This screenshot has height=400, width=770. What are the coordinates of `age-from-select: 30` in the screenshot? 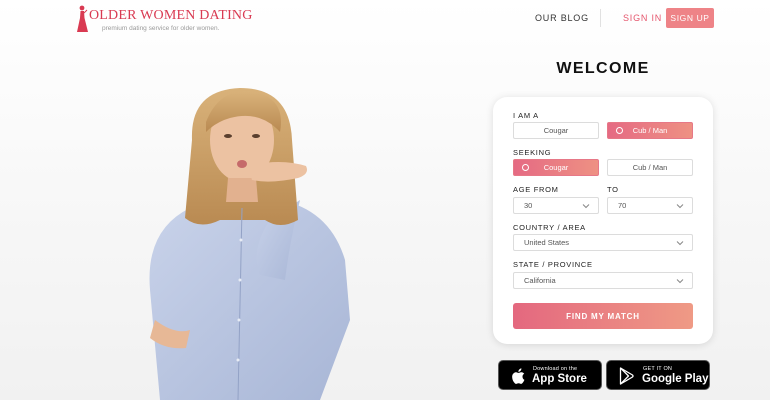 It's located at (556, 205).